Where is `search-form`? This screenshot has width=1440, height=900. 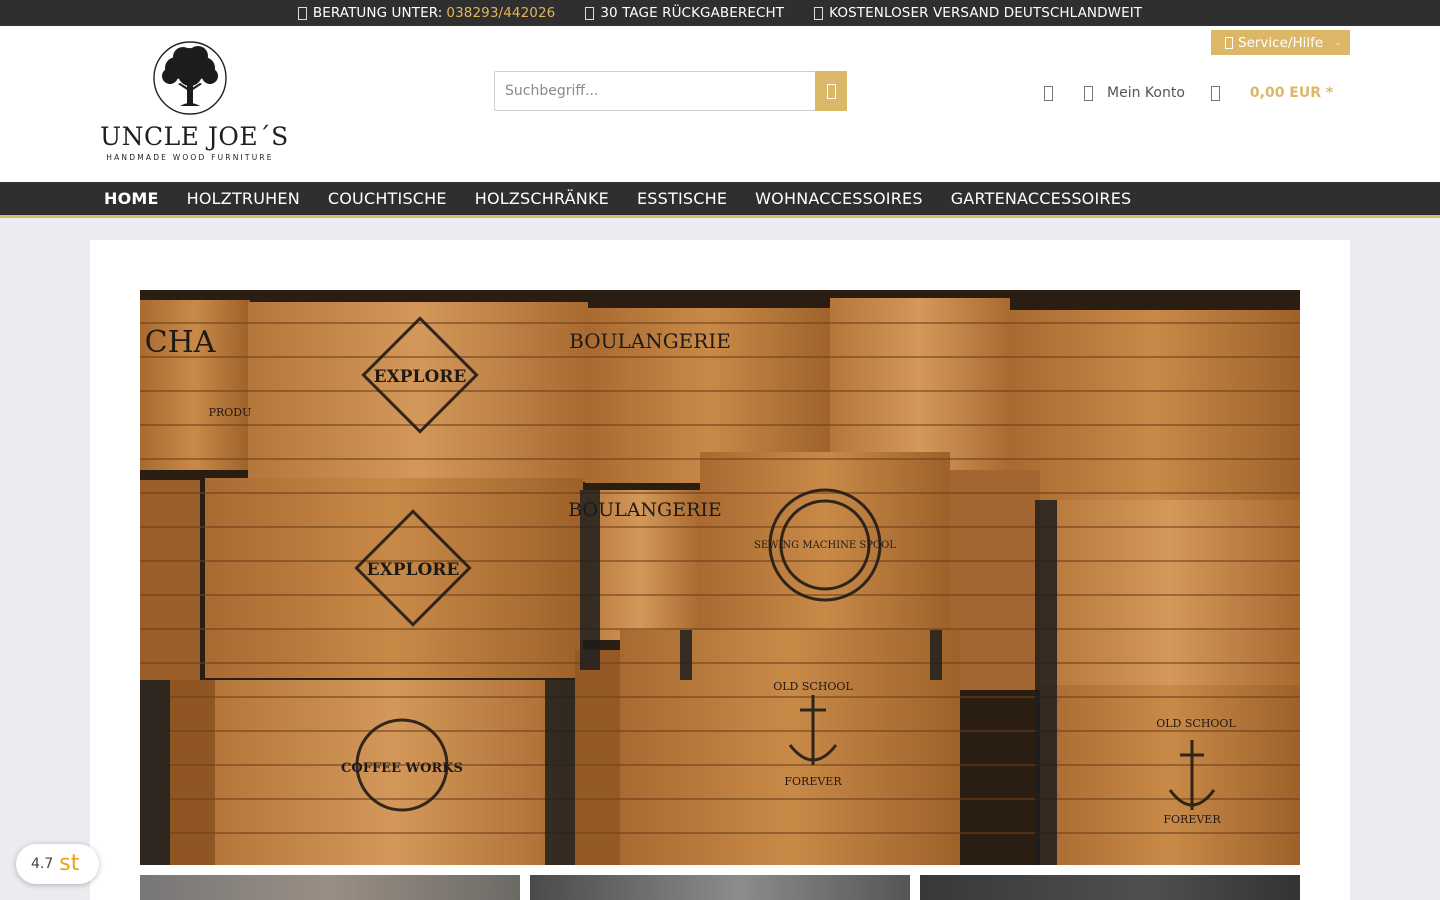
search-form is located at coordinates (670, 91).